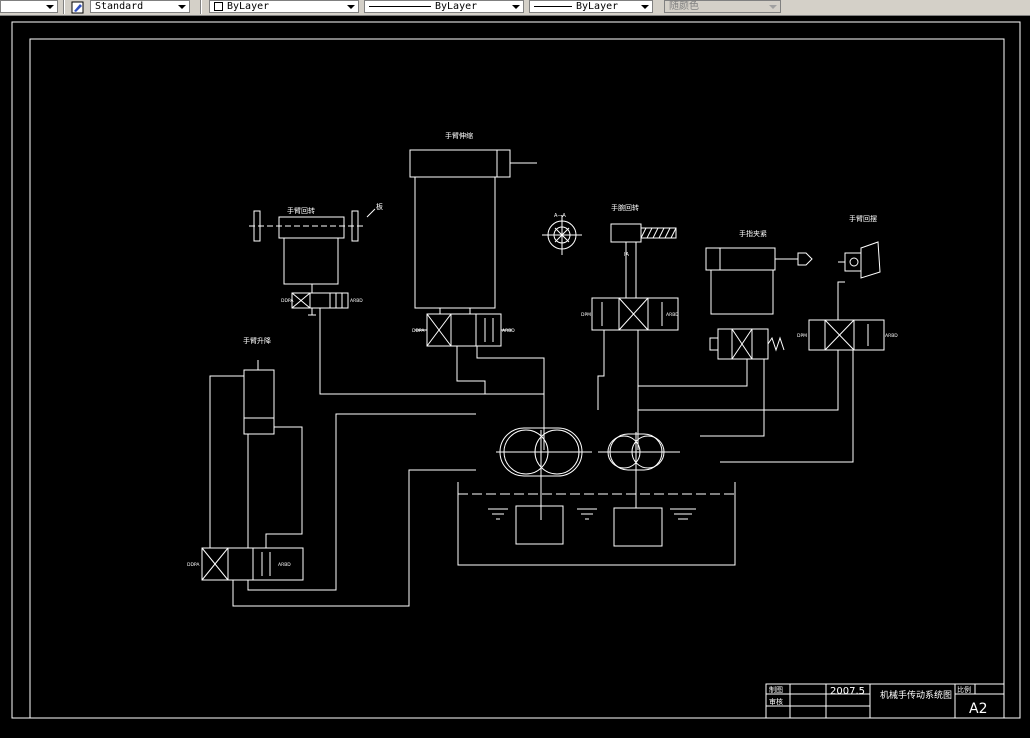  What do you see at coordinates (553, 6) in the screenshot?
I see `lineweight-sample-icon` at bounding box center [553, 6].